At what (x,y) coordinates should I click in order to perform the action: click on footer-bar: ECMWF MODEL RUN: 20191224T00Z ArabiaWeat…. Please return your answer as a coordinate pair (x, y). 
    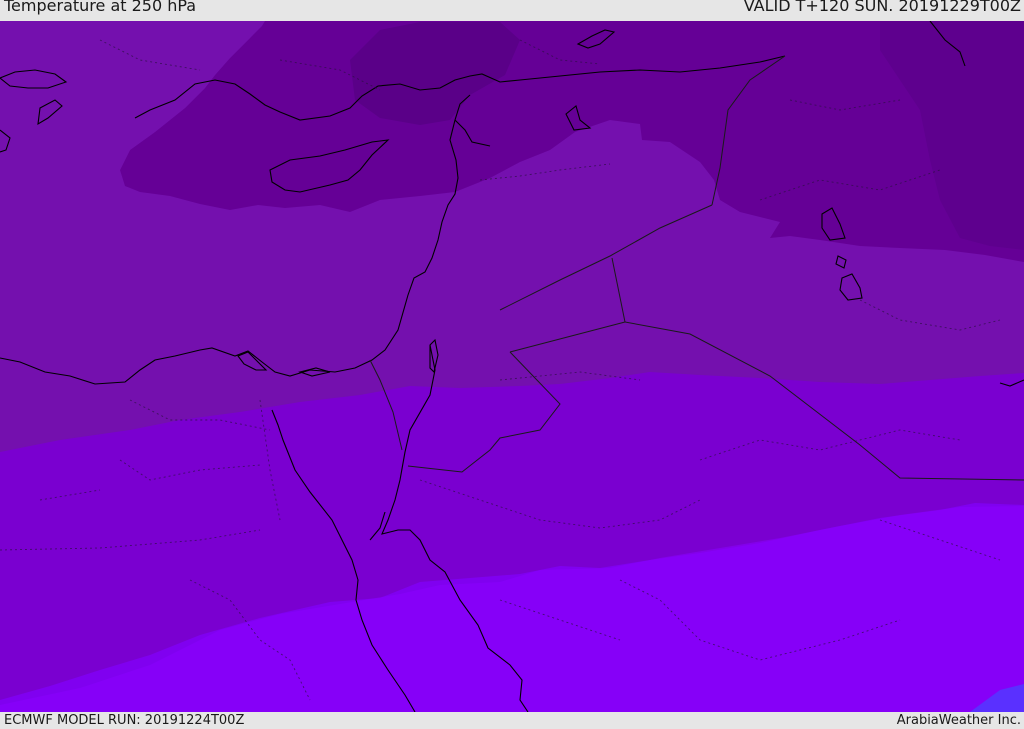
    Looking at the image, I should click on (512, 720).